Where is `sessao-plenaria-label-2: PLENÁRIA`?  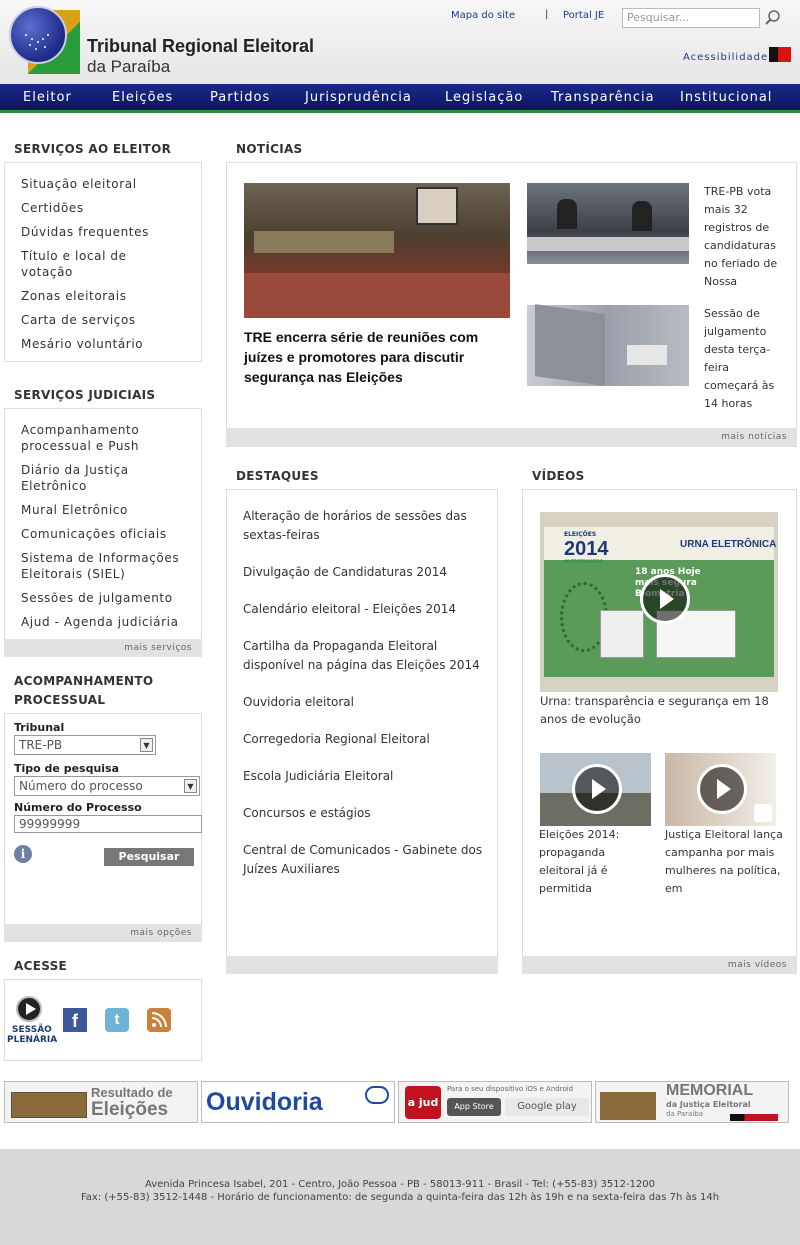
sessao-plenaria-label-2: PLENÁRIA is located at coordinates (32, 1040).